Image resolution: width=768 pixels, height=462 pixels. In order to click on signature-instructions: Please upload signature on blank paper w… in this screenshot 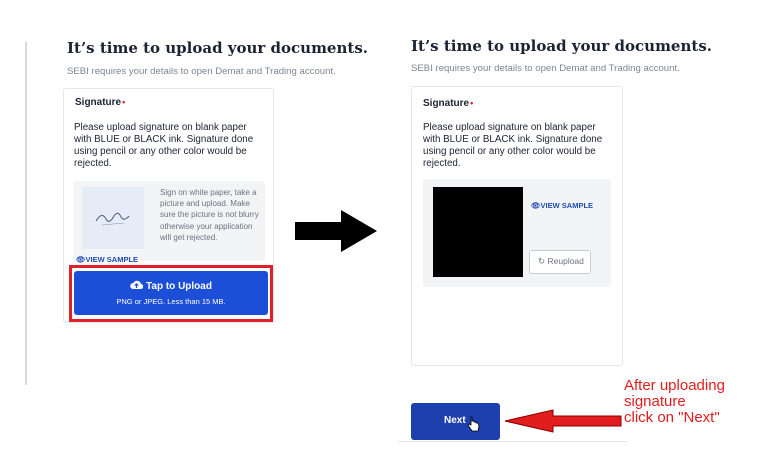, I will do `click(164, 145)`.